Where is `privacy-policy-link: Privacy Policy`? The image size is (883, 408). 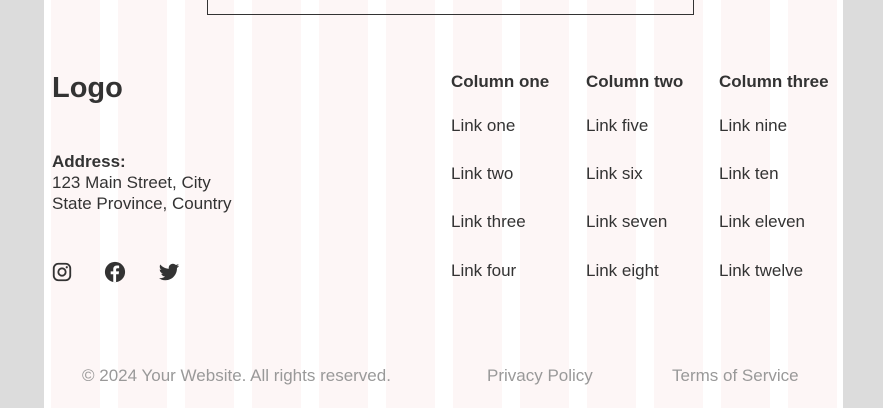 privacy-policy-link: Privacy Policy is located at coordinates (540, 376).